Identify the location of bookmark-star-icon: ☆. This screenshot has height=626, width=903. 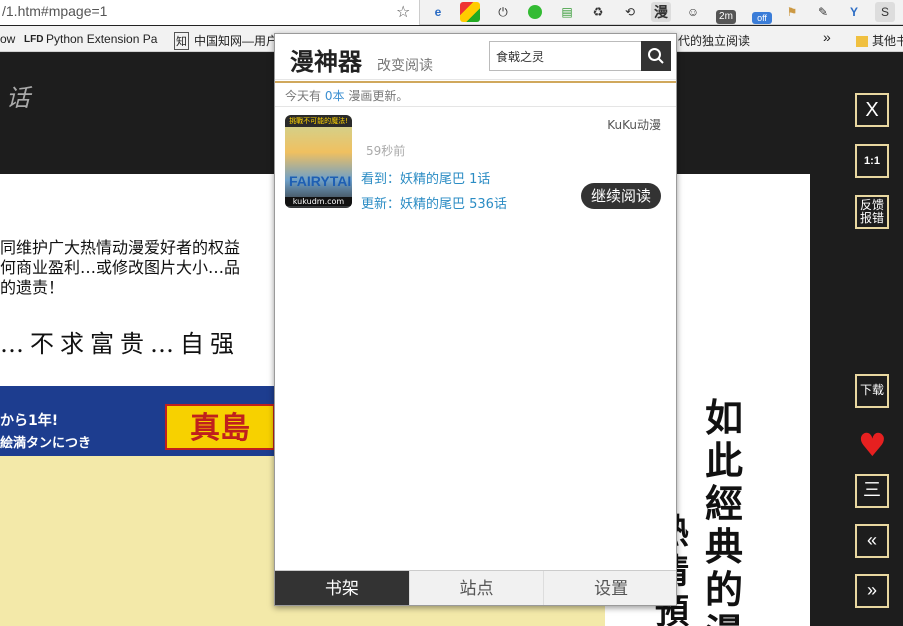
(403, 11).